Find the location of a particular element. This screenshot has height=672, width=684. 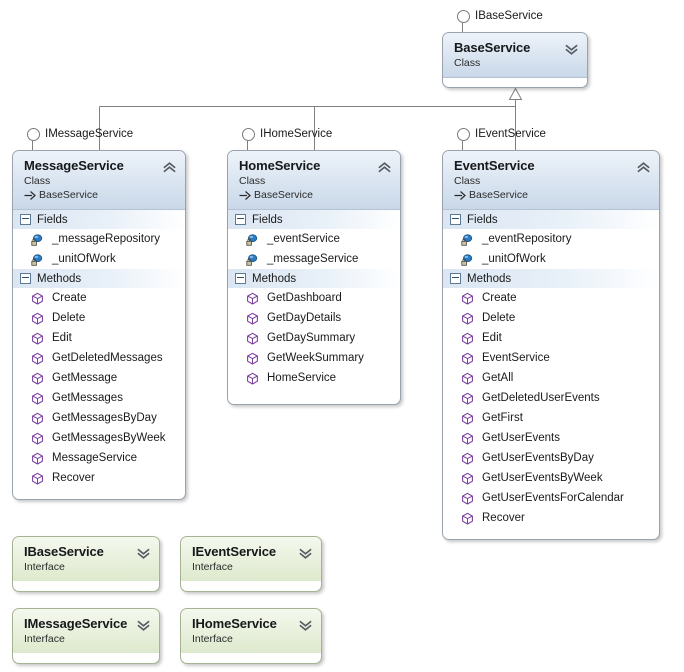

member-name: Create is located at coordinates (499, 298).